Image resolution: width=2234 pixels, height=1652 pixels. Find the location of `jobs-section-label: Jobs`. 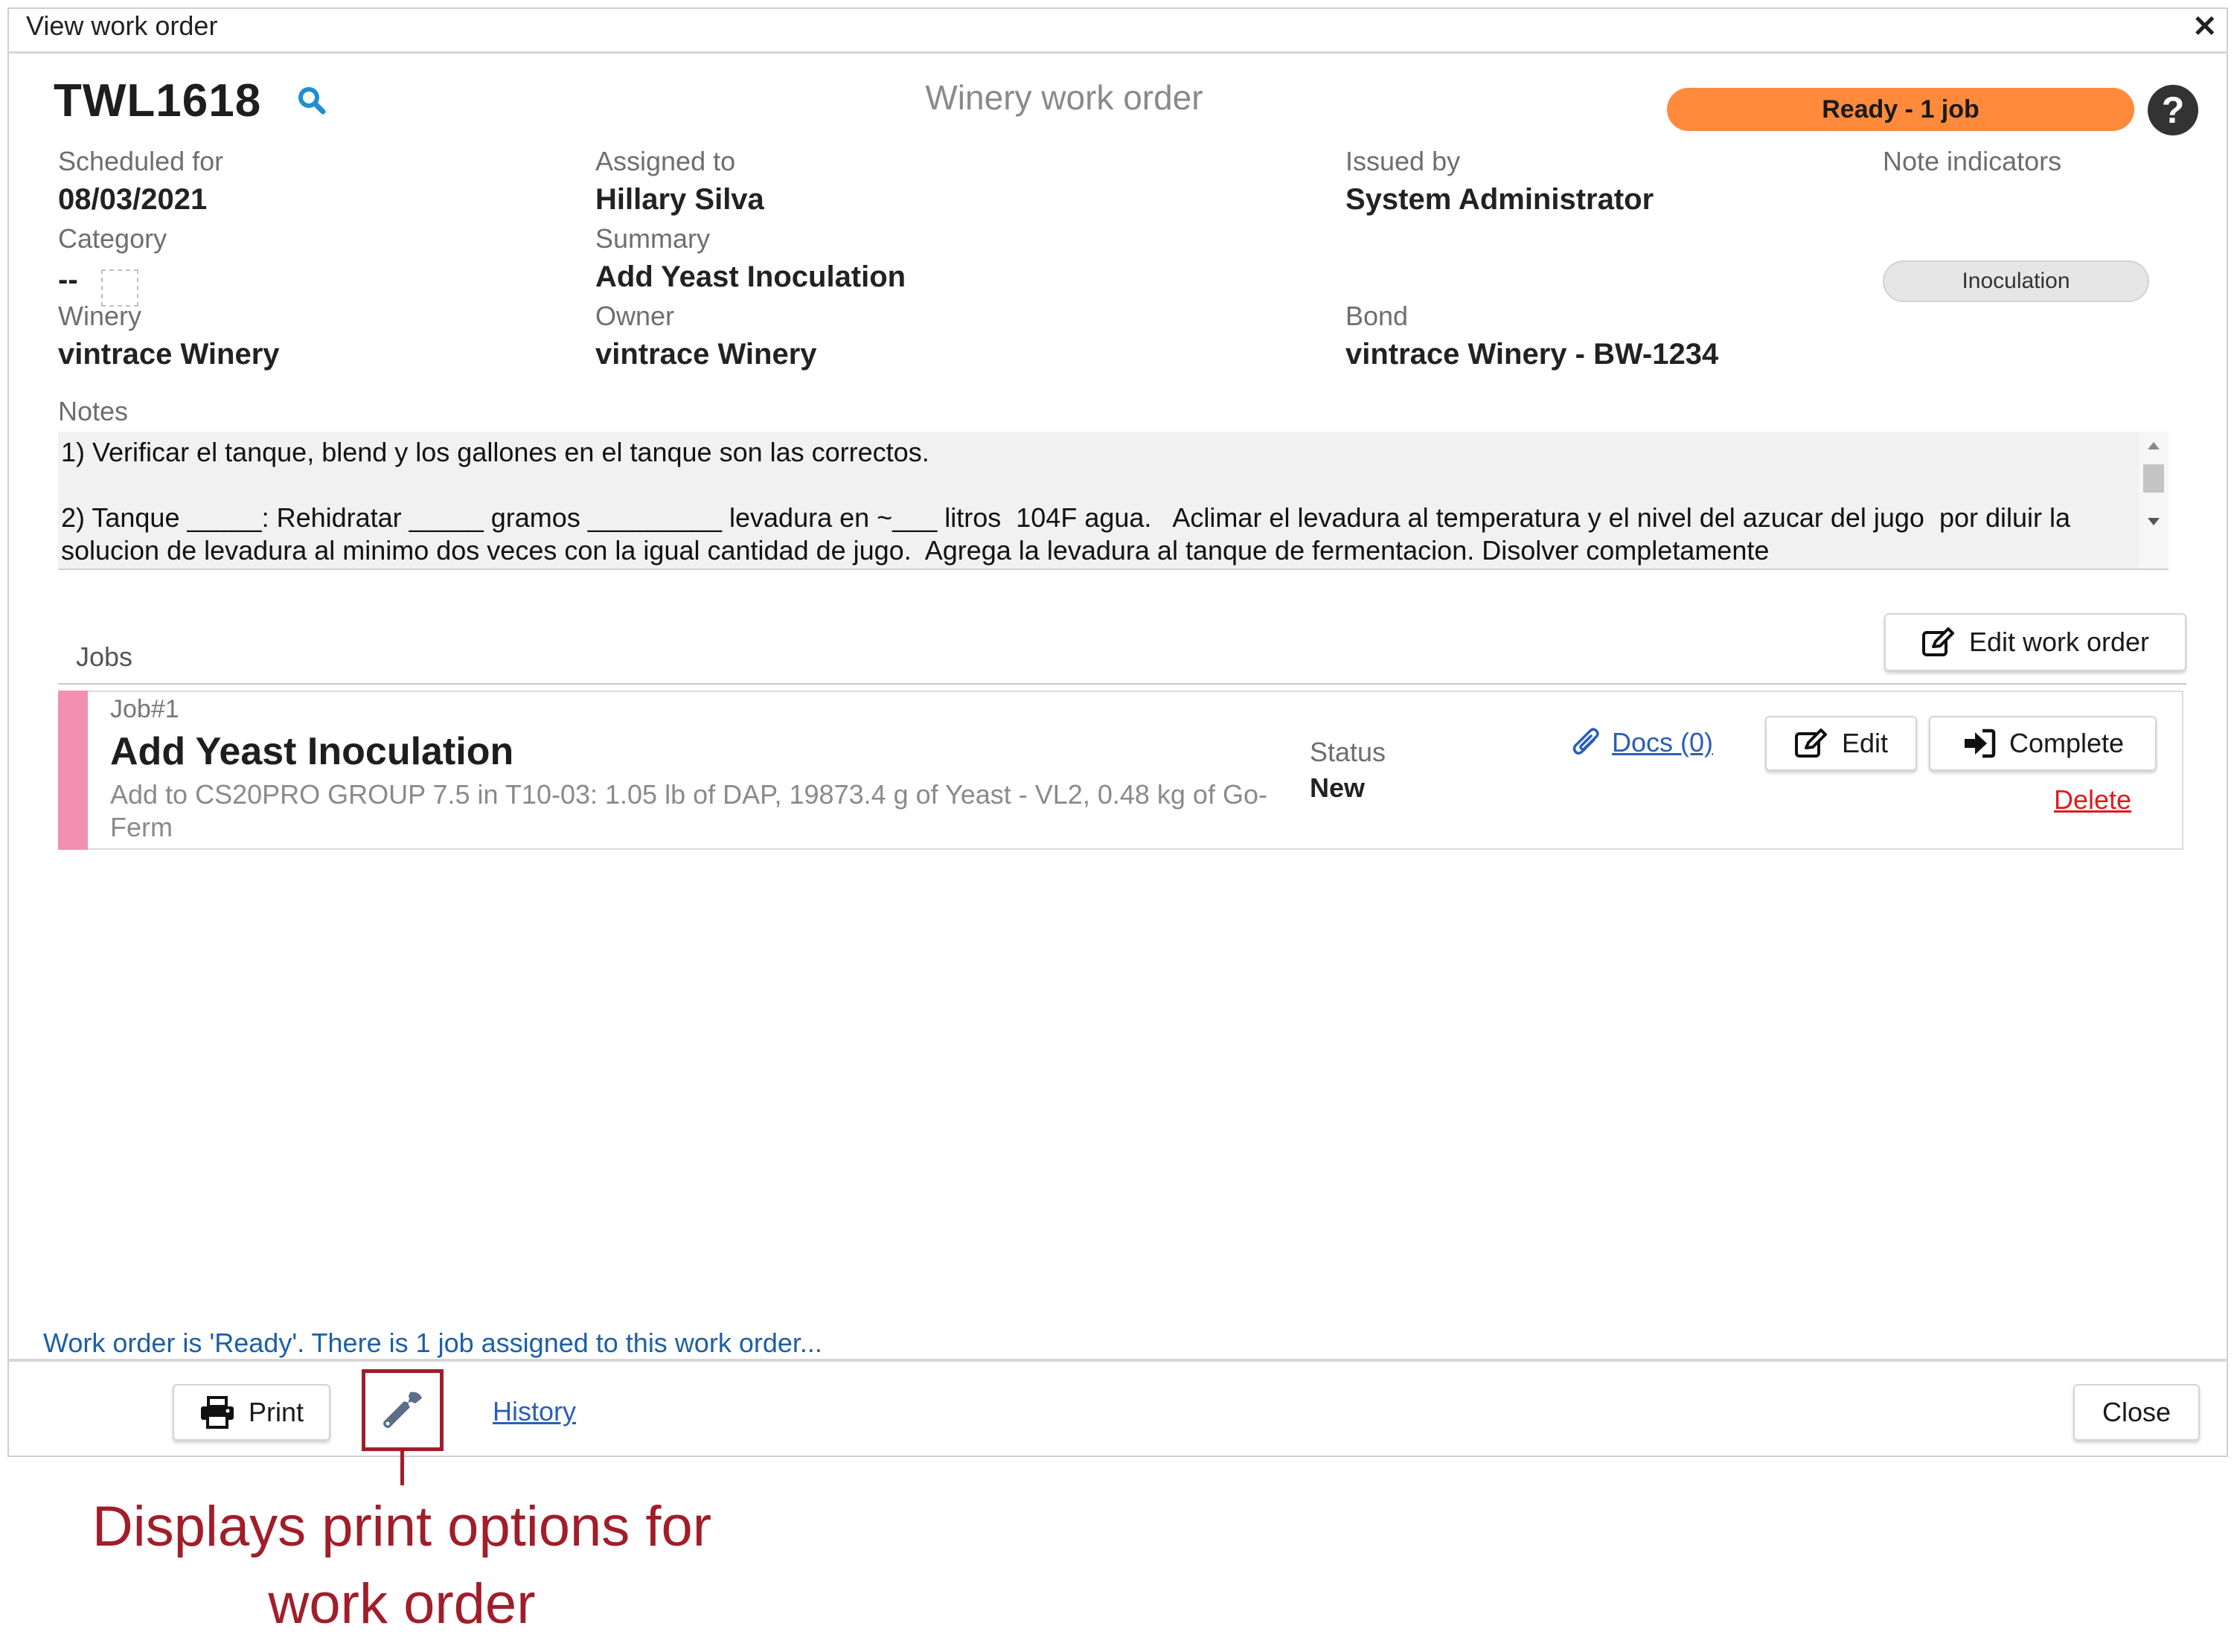

jobs-section-label: Jobs is located at coordinates (105, 656).